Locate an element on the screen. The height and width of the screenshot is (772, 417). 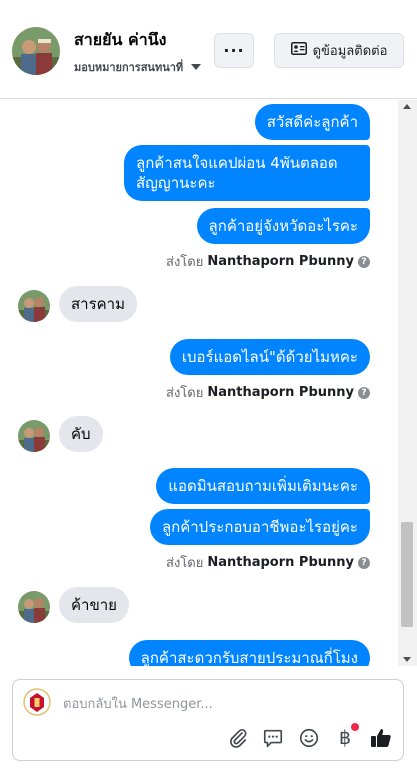
reply-composer: ฿ is located at coordinates (208, 720).